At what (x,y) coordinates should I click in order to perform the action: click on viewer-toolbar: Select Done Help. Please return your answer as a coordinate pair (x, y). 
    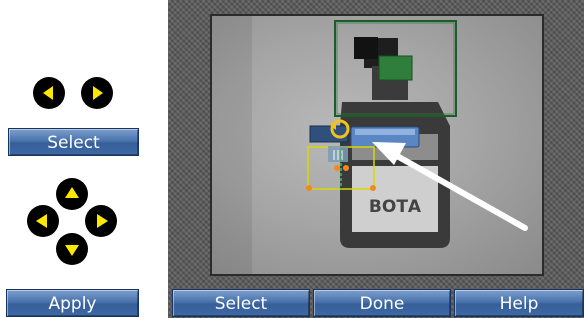
    Looking at the image, I should click on (376, 303).